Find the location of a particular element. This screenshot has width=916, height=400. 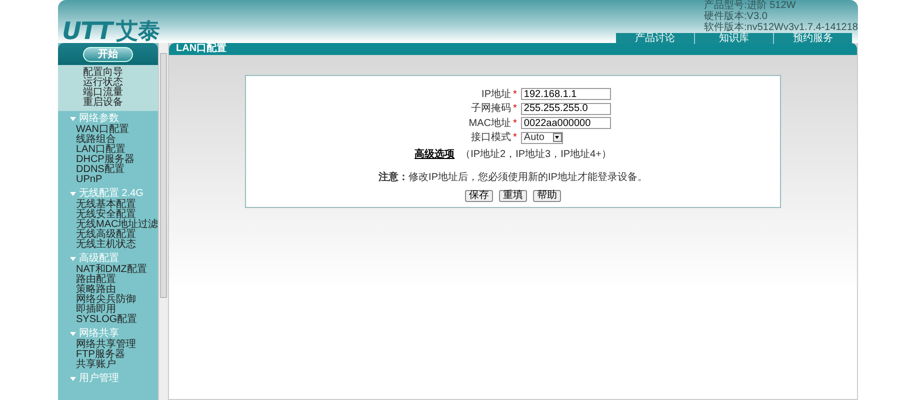

scrollbar is located at coordinates (163, 221).